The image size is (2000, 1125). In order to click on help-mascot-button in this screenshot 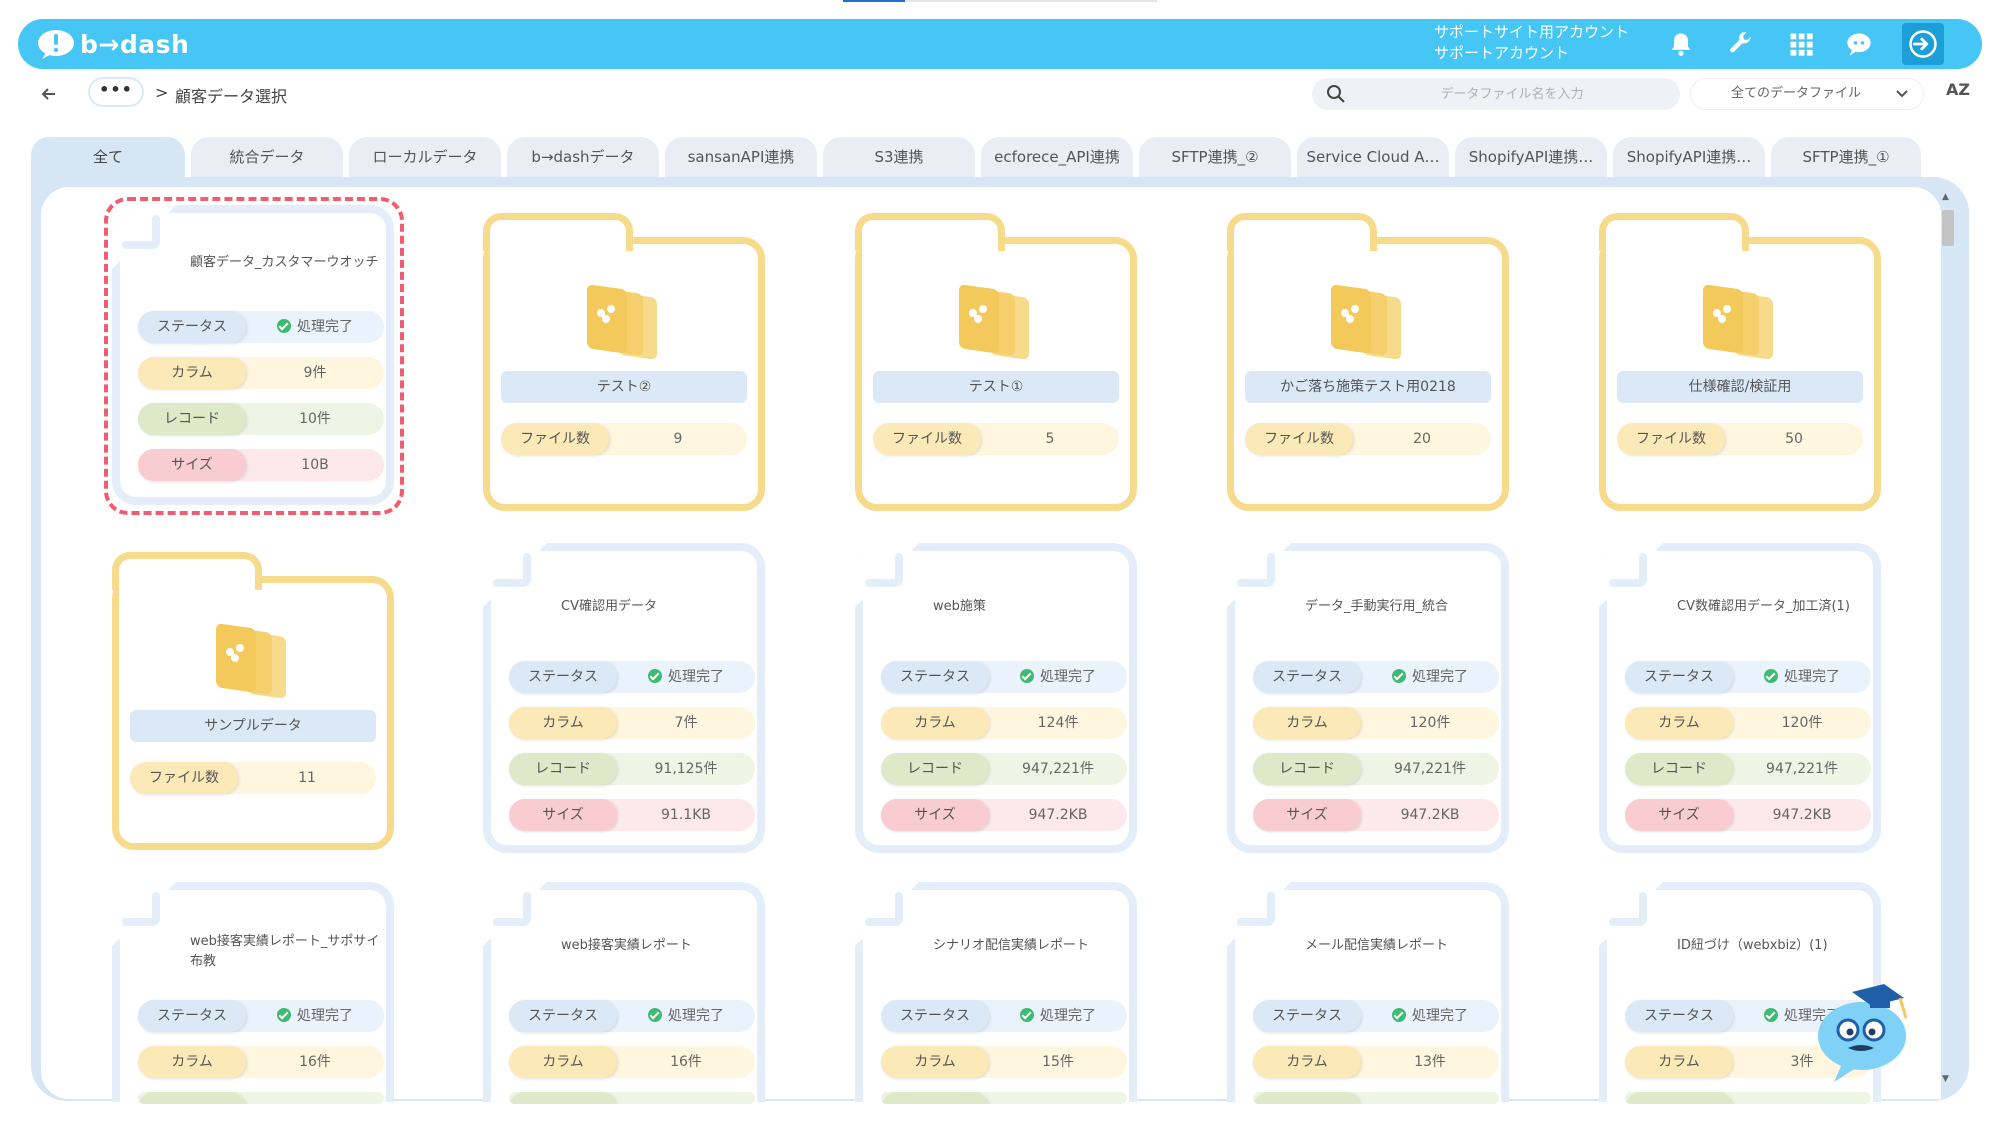, I will do `click(1867, 1033)`.